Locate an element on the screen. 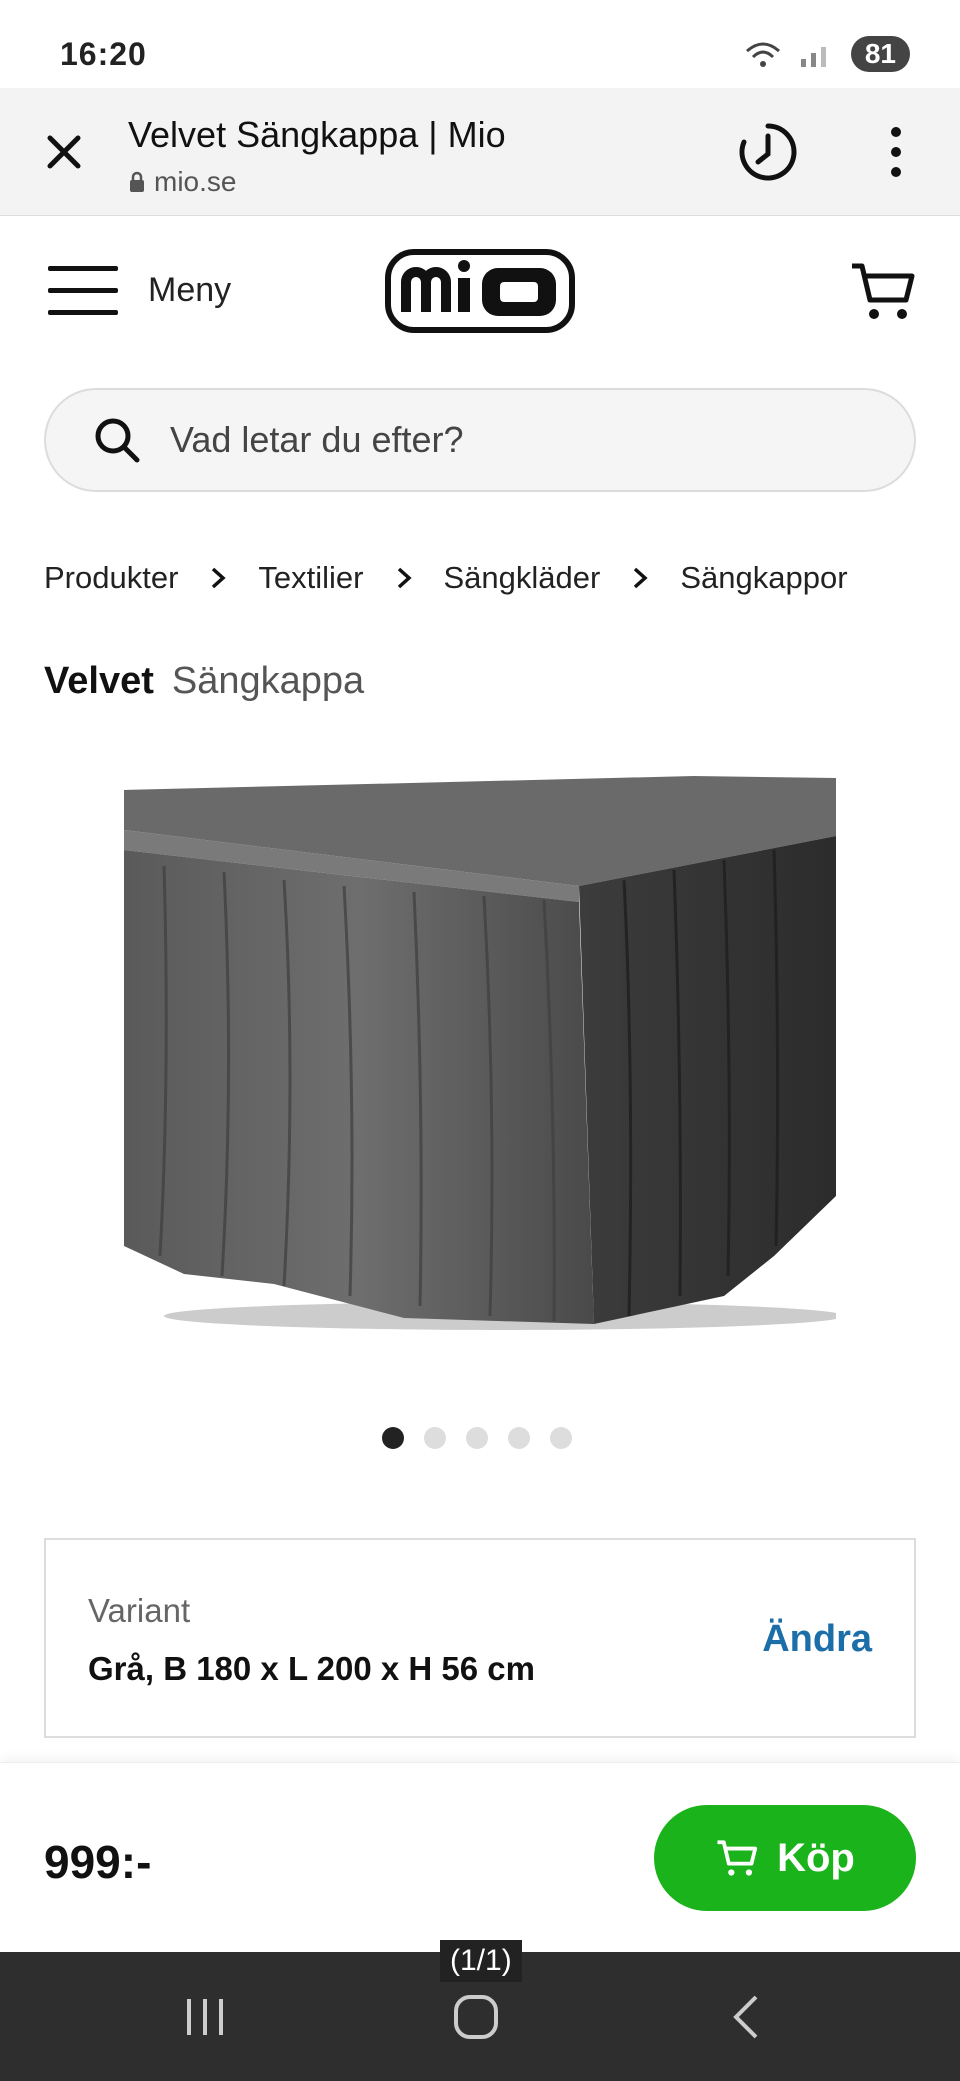  status-icons: 81 is located at coordinates (826, 54).